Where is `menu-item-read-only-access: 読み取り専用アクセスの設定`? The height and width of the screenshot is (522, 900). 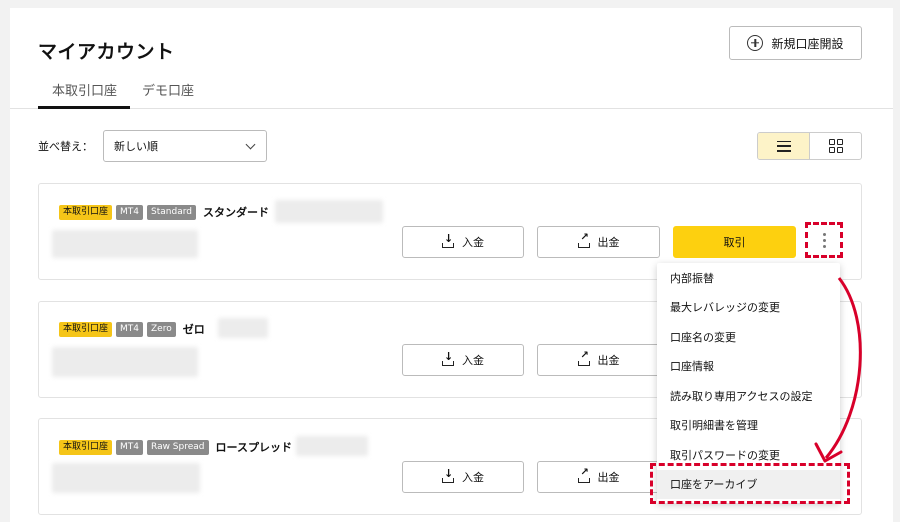 menu-item-read-only-access: 読み取り専用アクセスの設定 is located at coordinates (748, 396).